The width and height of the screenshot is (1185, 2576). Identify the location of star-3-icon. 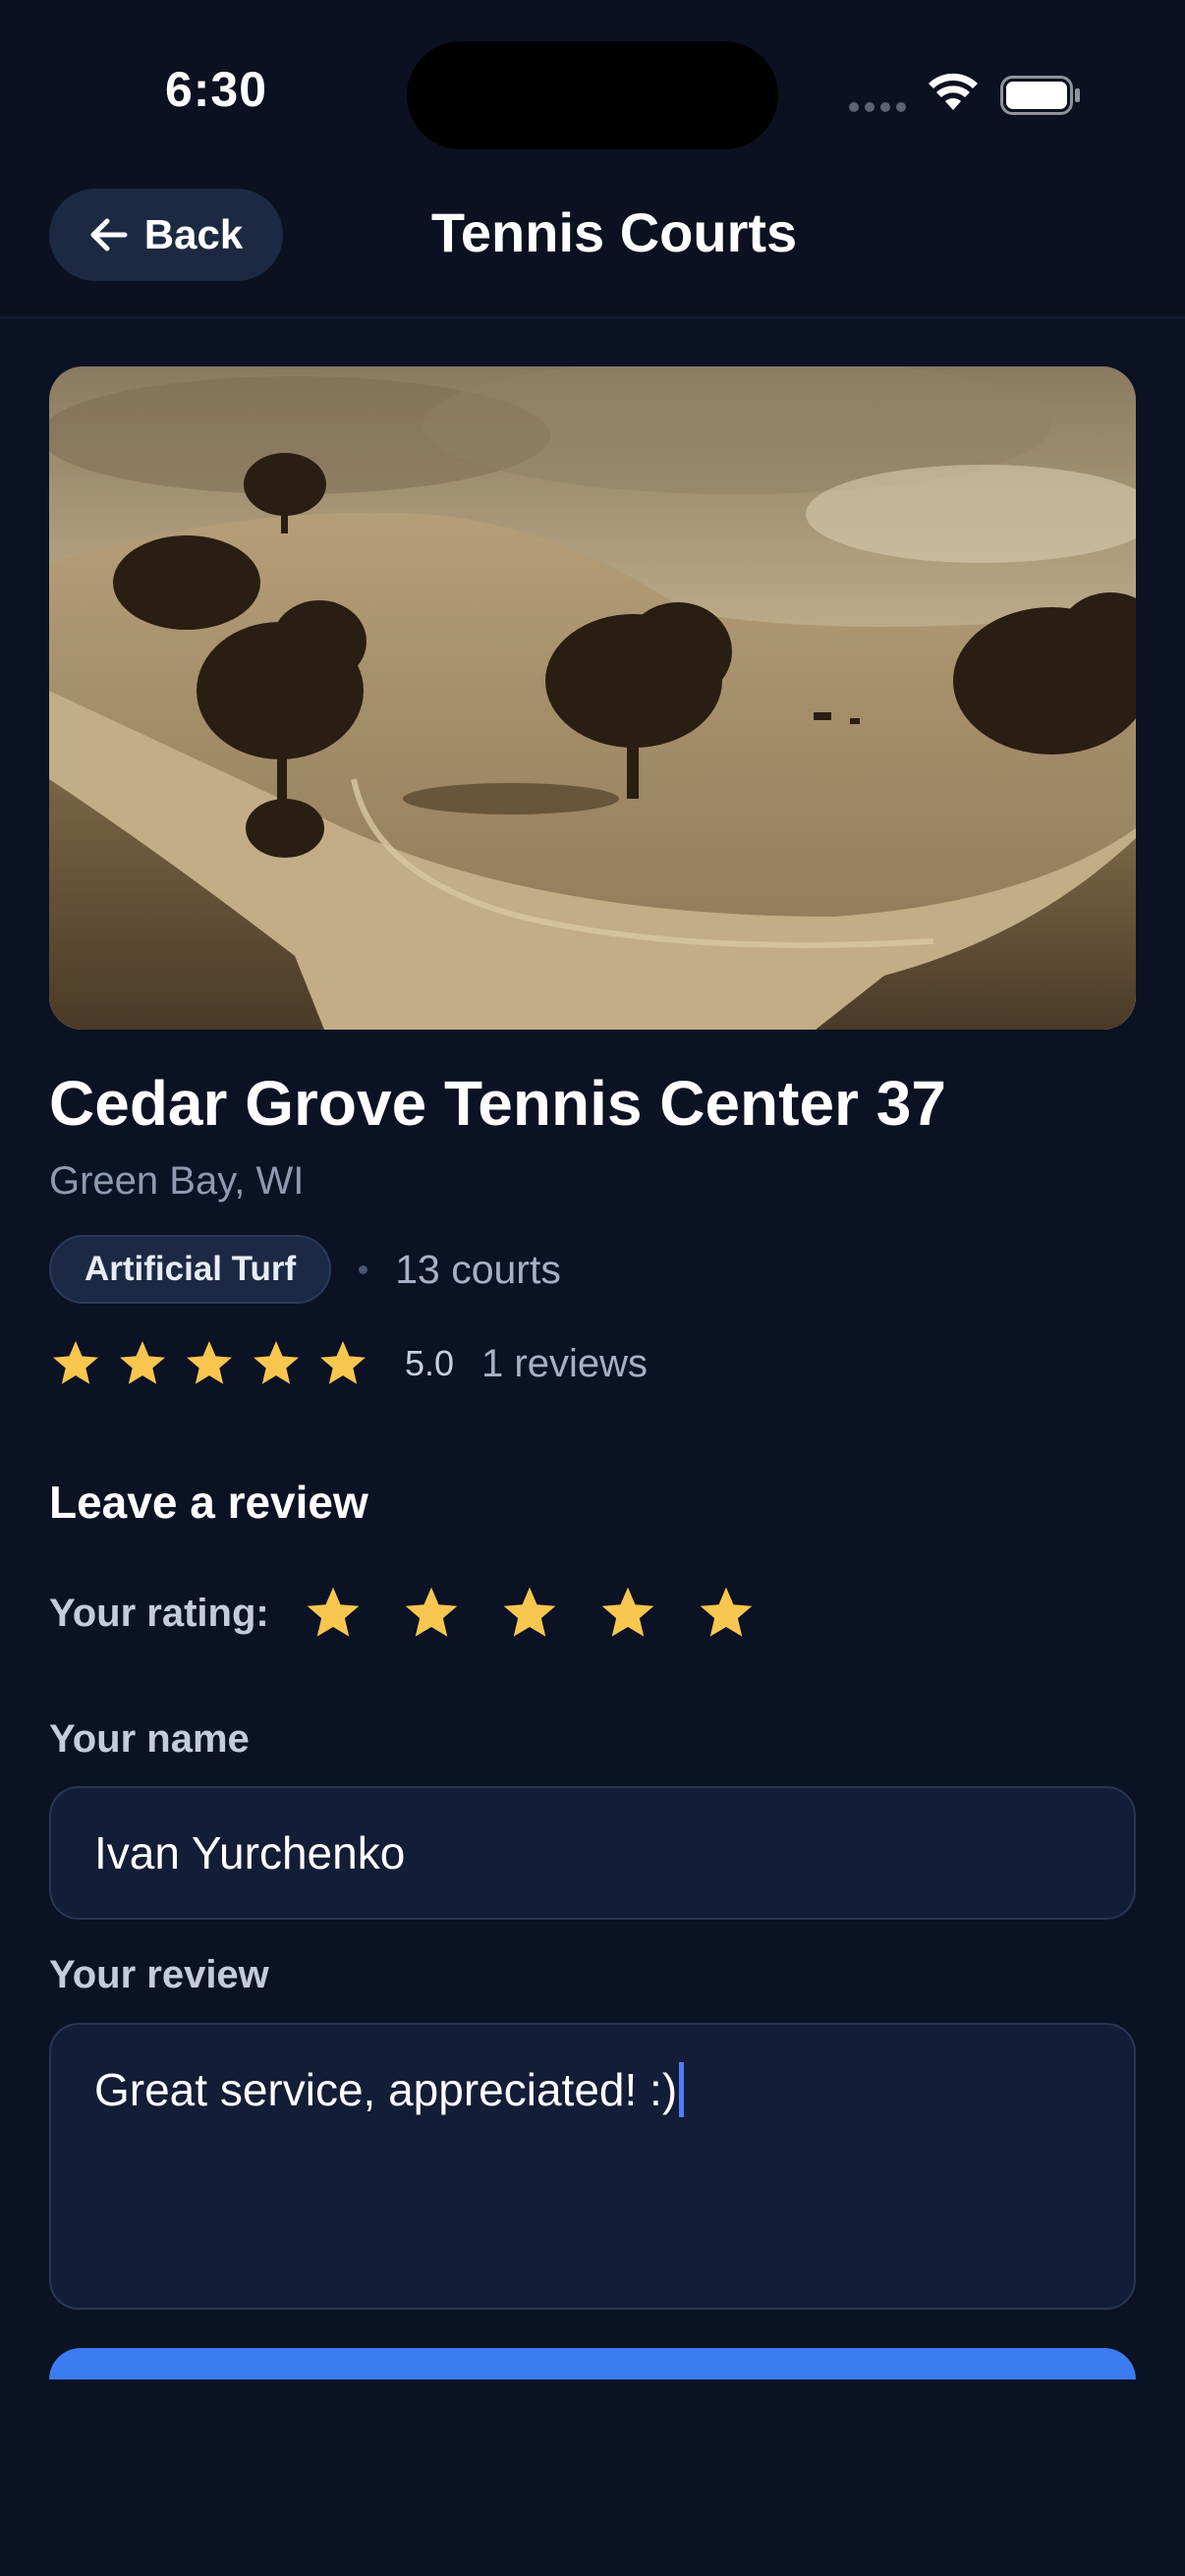
(530, 1613).